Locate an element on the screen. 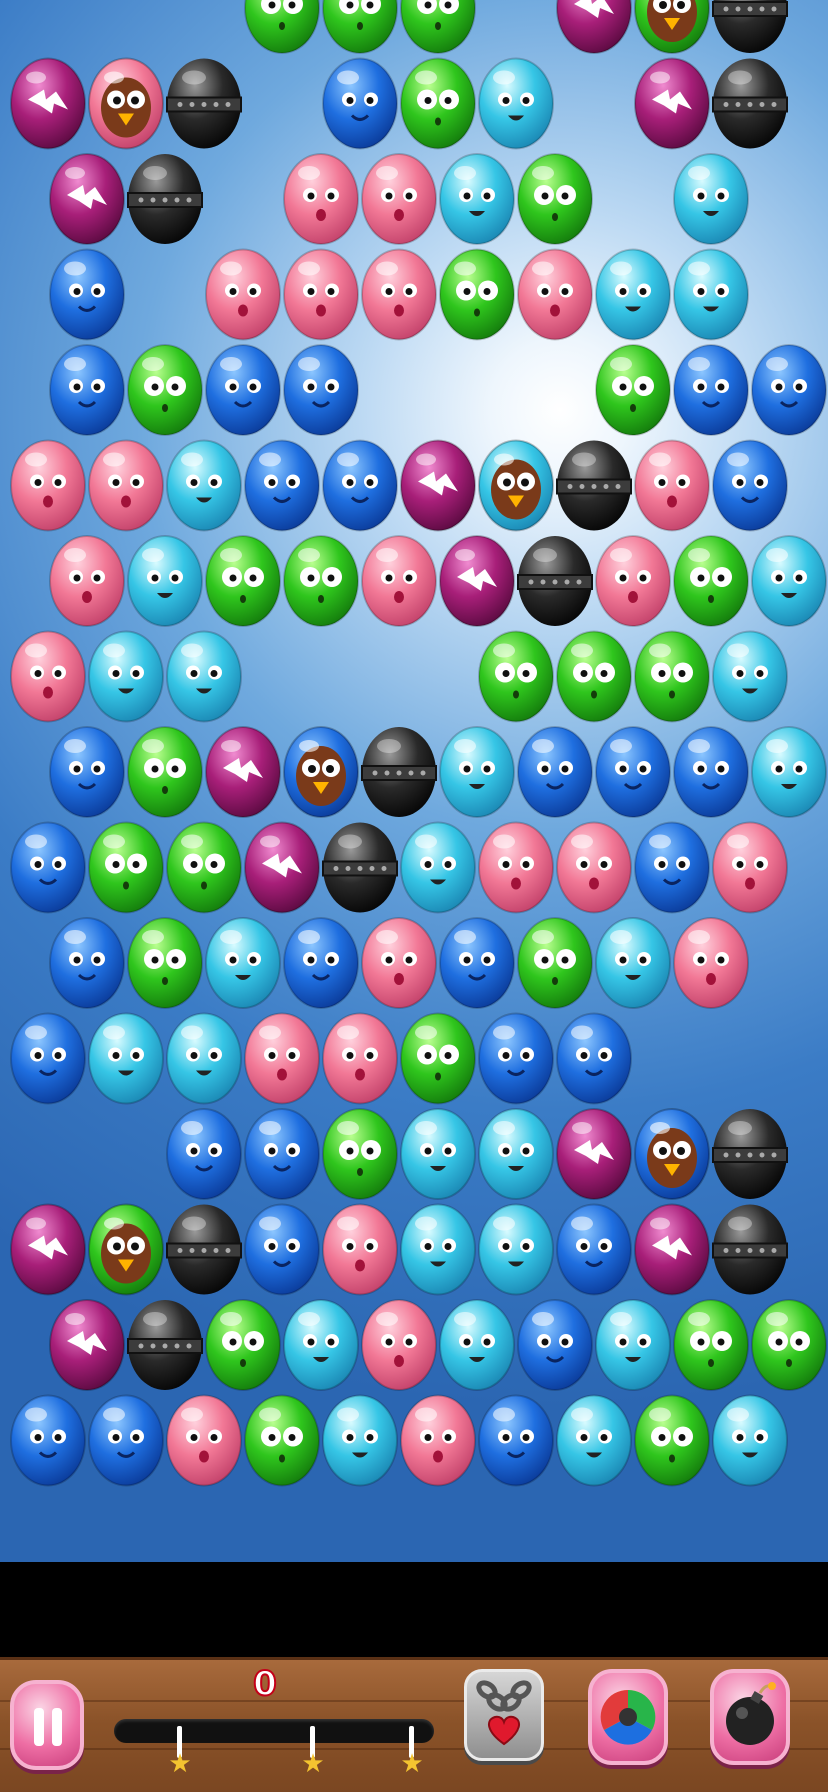  chain-lock-booster-button is located at coordinates (504, 1715).